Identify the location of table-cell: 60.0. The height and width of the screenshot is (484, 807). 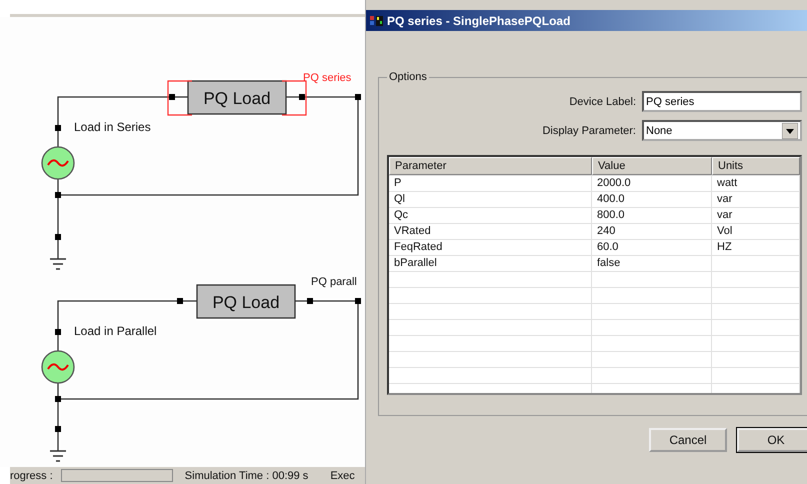
(652, 247).